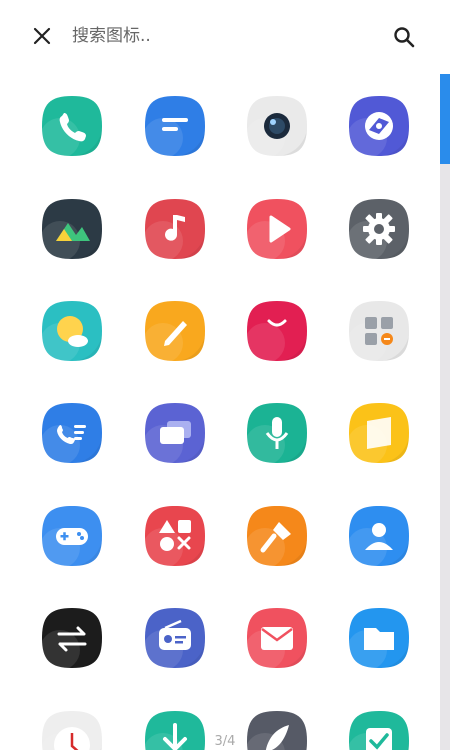 This screenshot has height=750, width=450. I want to click on clock-icon, so click(72, 730).